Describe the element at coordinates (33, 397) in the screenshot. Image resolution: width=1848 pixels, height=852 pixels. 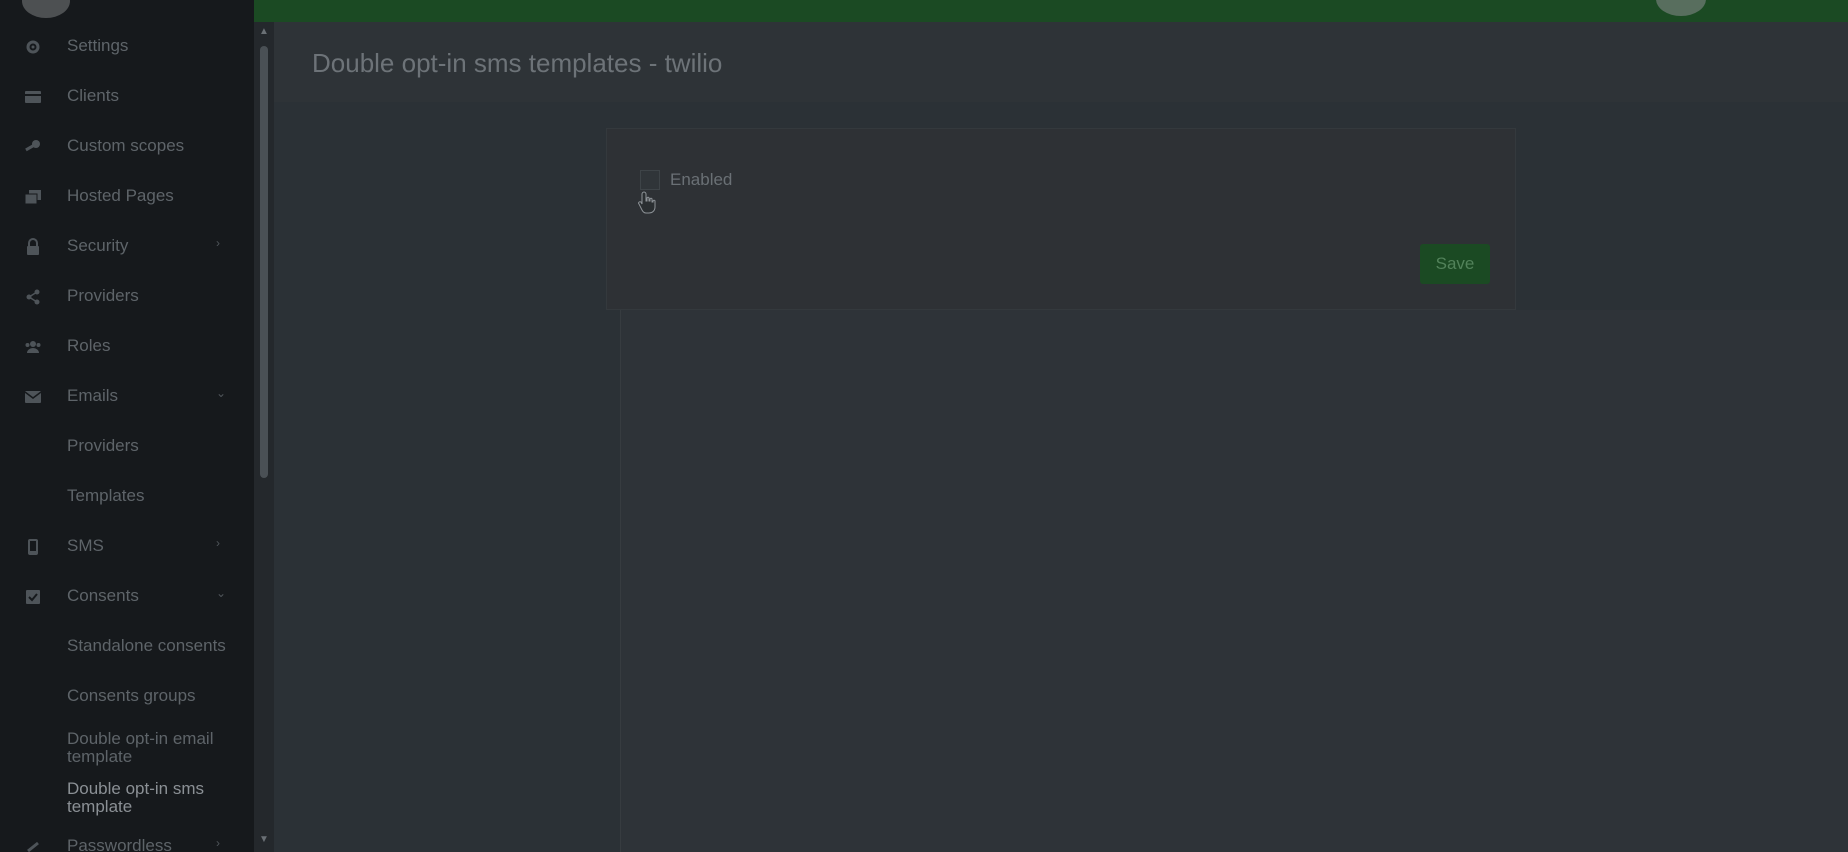
I see `envelope-icon` at that location.